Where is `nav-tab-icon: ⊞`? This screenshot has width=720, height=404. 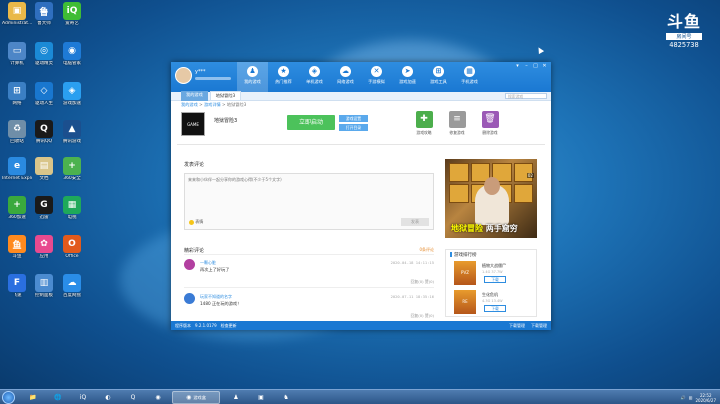
nav-tab-icon: ⊞ is located at coordinates (438, 71).